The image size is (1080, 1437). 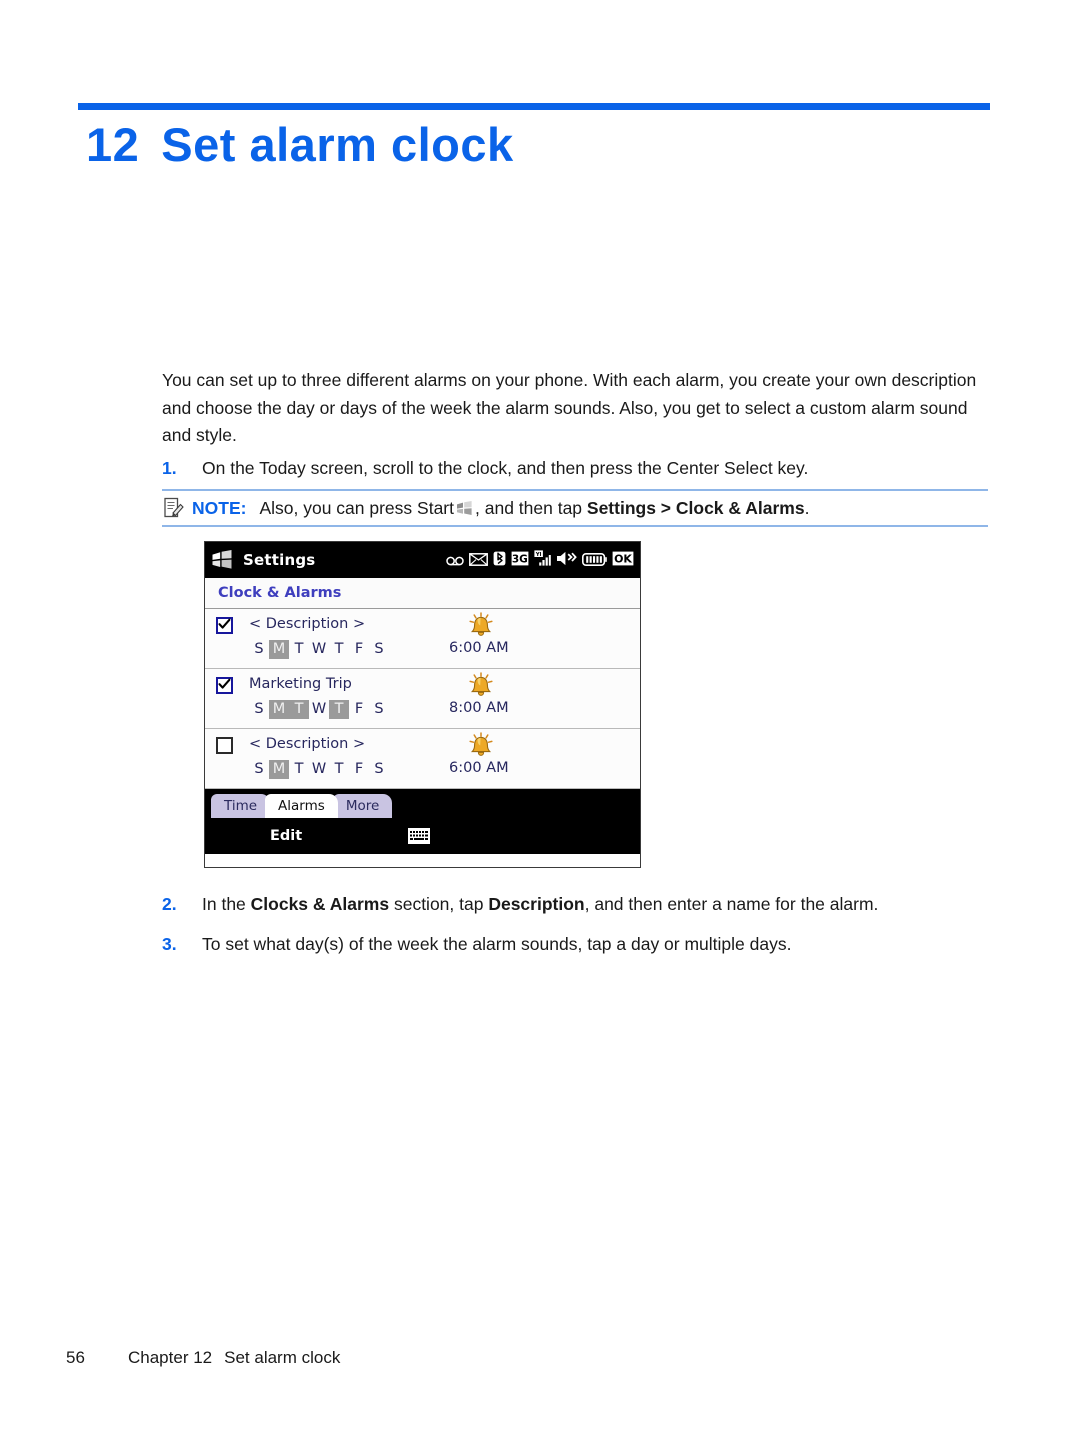 What do you see at coordinates (499, 560) in the screenshot?
I see `bluetooth-icon` at bounding box center [499, 560].